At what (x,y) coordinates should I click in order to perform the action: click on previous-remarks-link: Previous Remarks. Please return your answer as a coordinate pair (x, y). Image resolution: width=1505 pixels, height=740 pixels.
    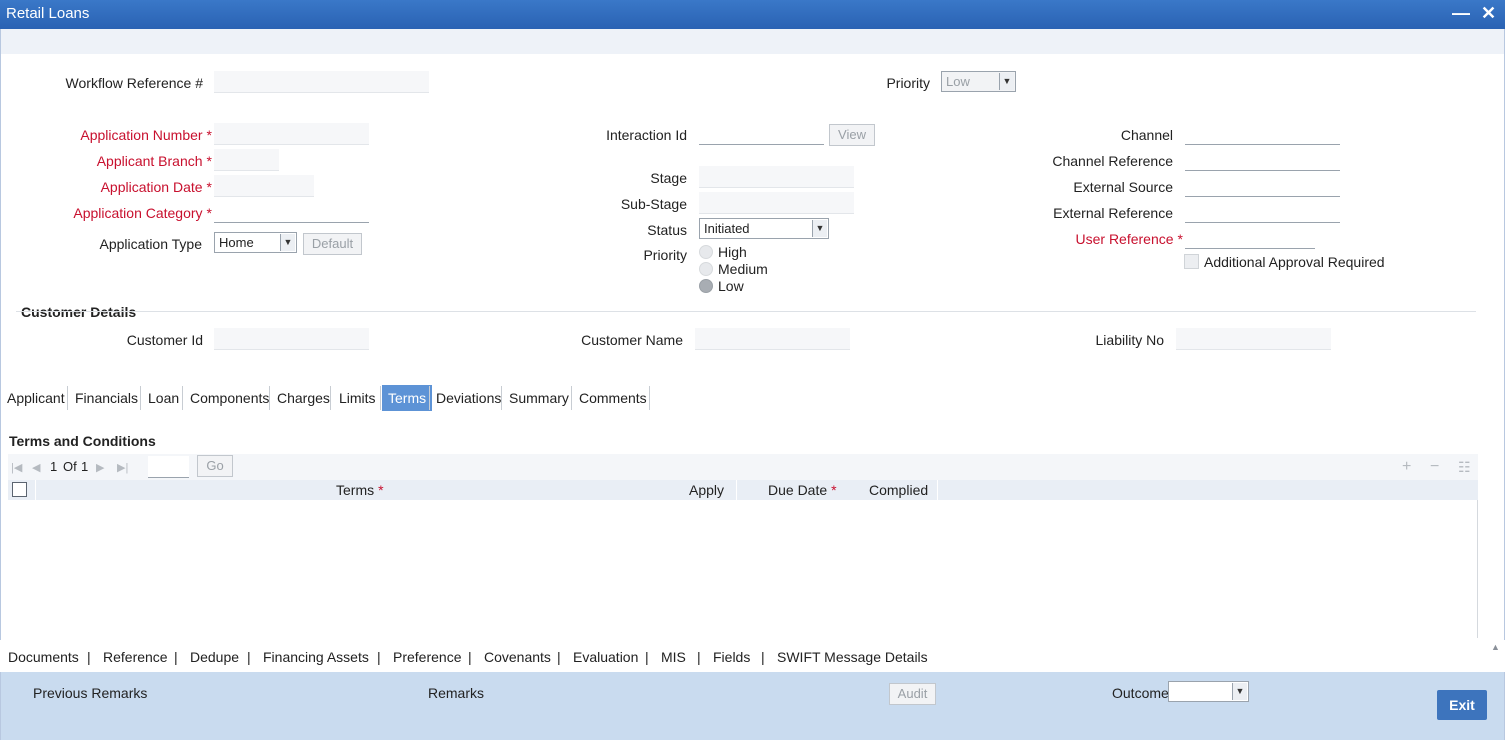
    Looking at the image, I should click on (90, 693).